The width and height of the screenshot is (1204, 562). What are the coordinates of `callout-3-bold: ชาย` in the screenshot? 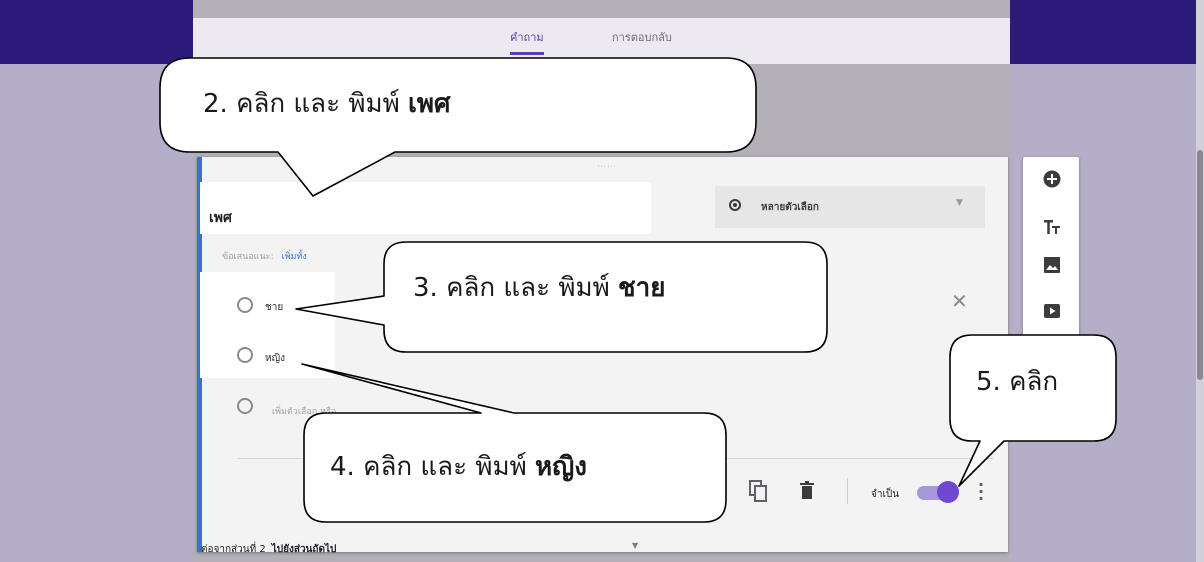 It's located at (642, 288).